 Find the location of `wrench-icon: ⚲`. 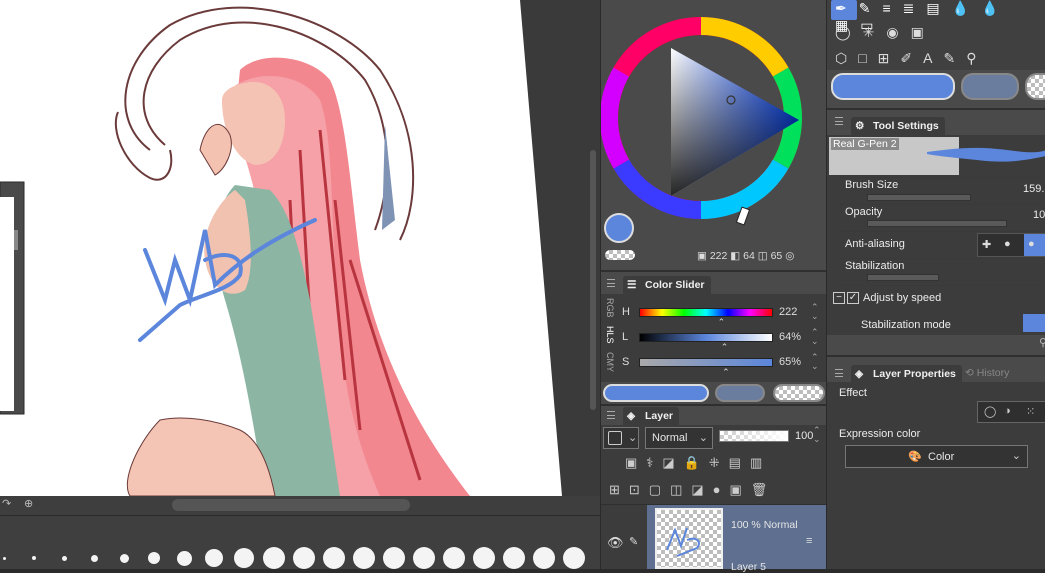

wrench-icon: ⚲ is located at coordinates (1042, 342).